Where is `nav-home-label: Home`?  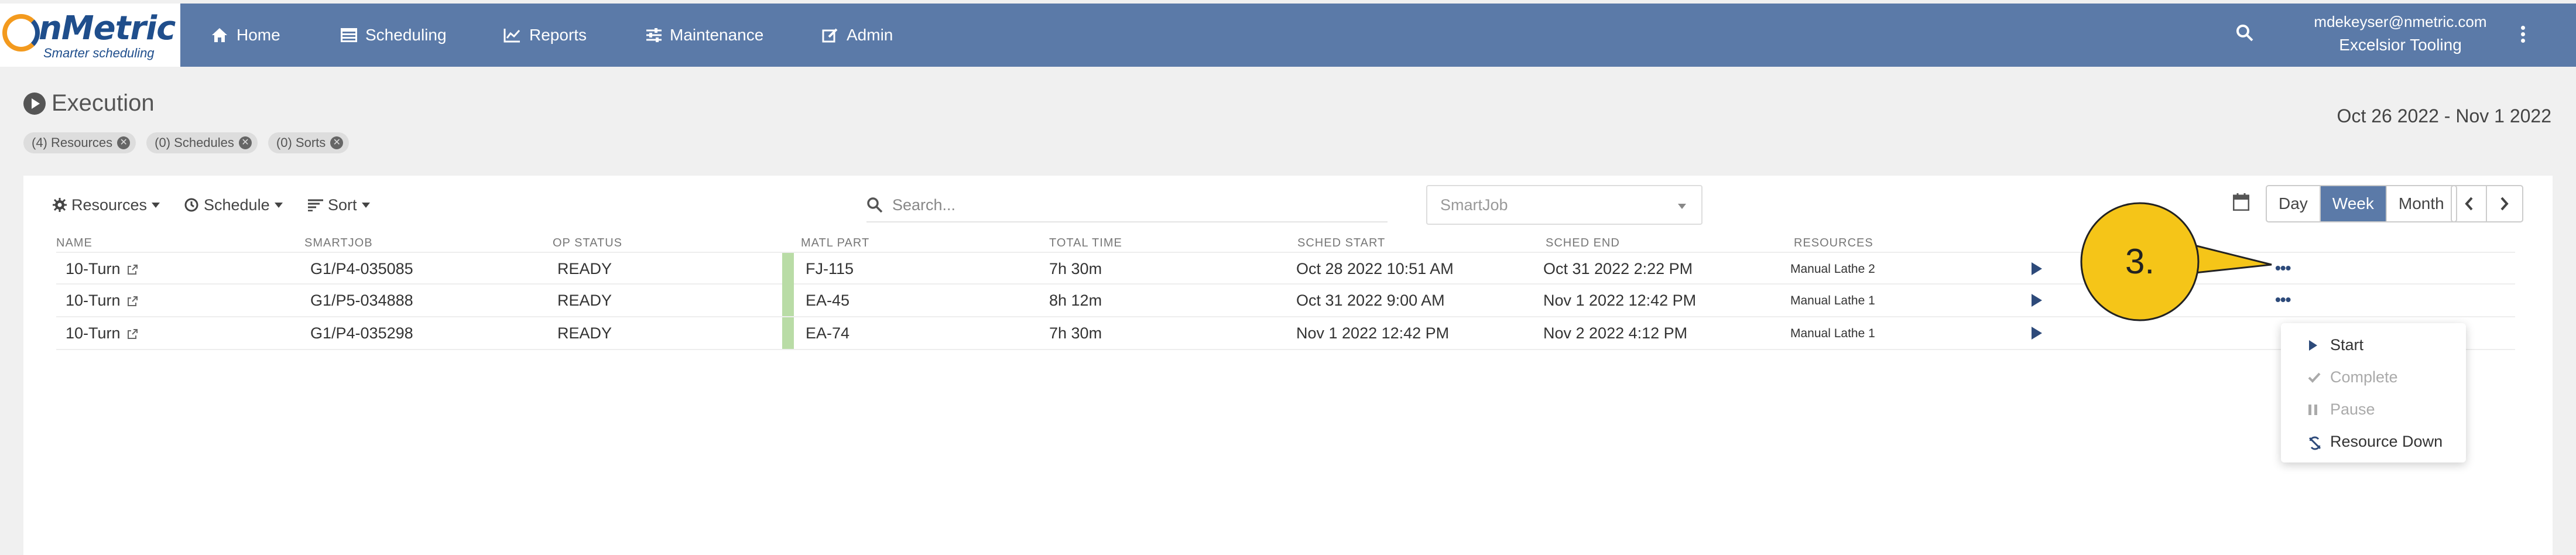 nav-home-label: Home is located at coordinates (258, 35).